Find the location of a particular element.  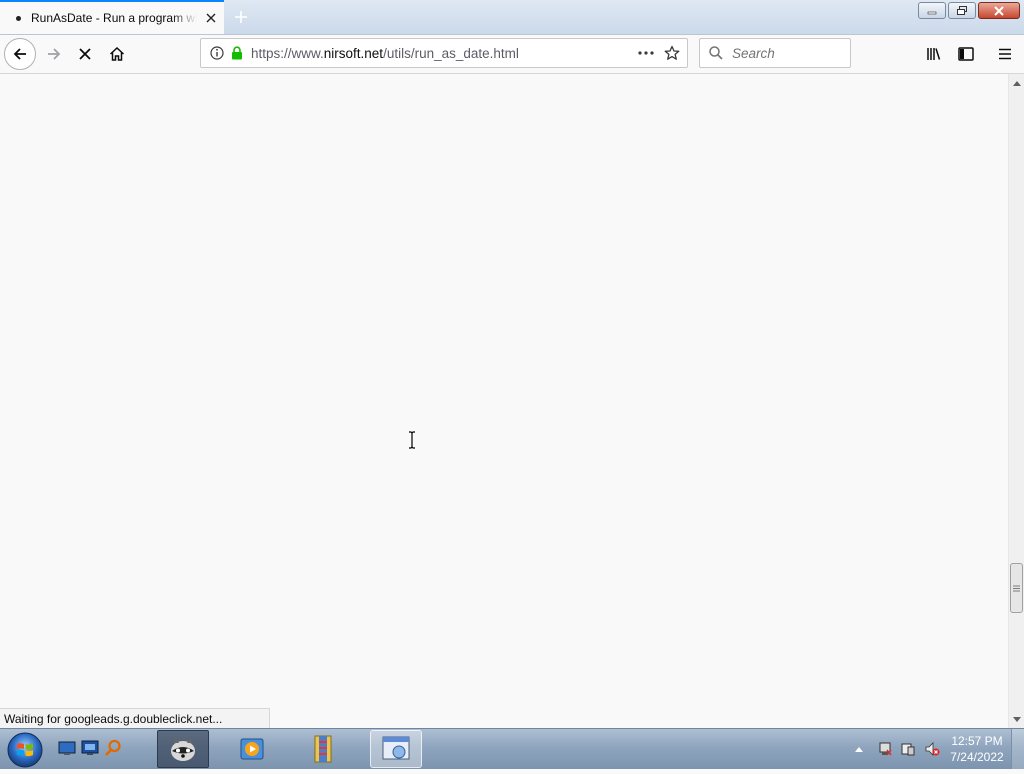

sidebar-icon is located at coordinates (966, 54).